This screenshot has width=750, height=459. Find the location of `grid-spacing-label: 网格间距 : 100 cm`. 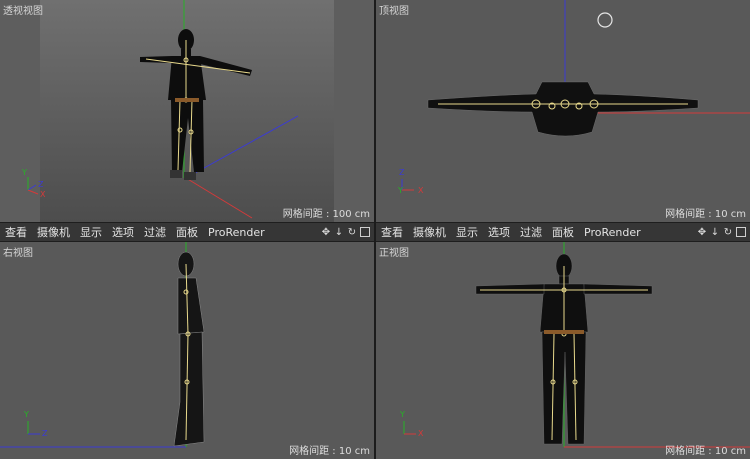

grid-spacing-label: 网格间距 : 100 cm is located at coordinates (326, 214).